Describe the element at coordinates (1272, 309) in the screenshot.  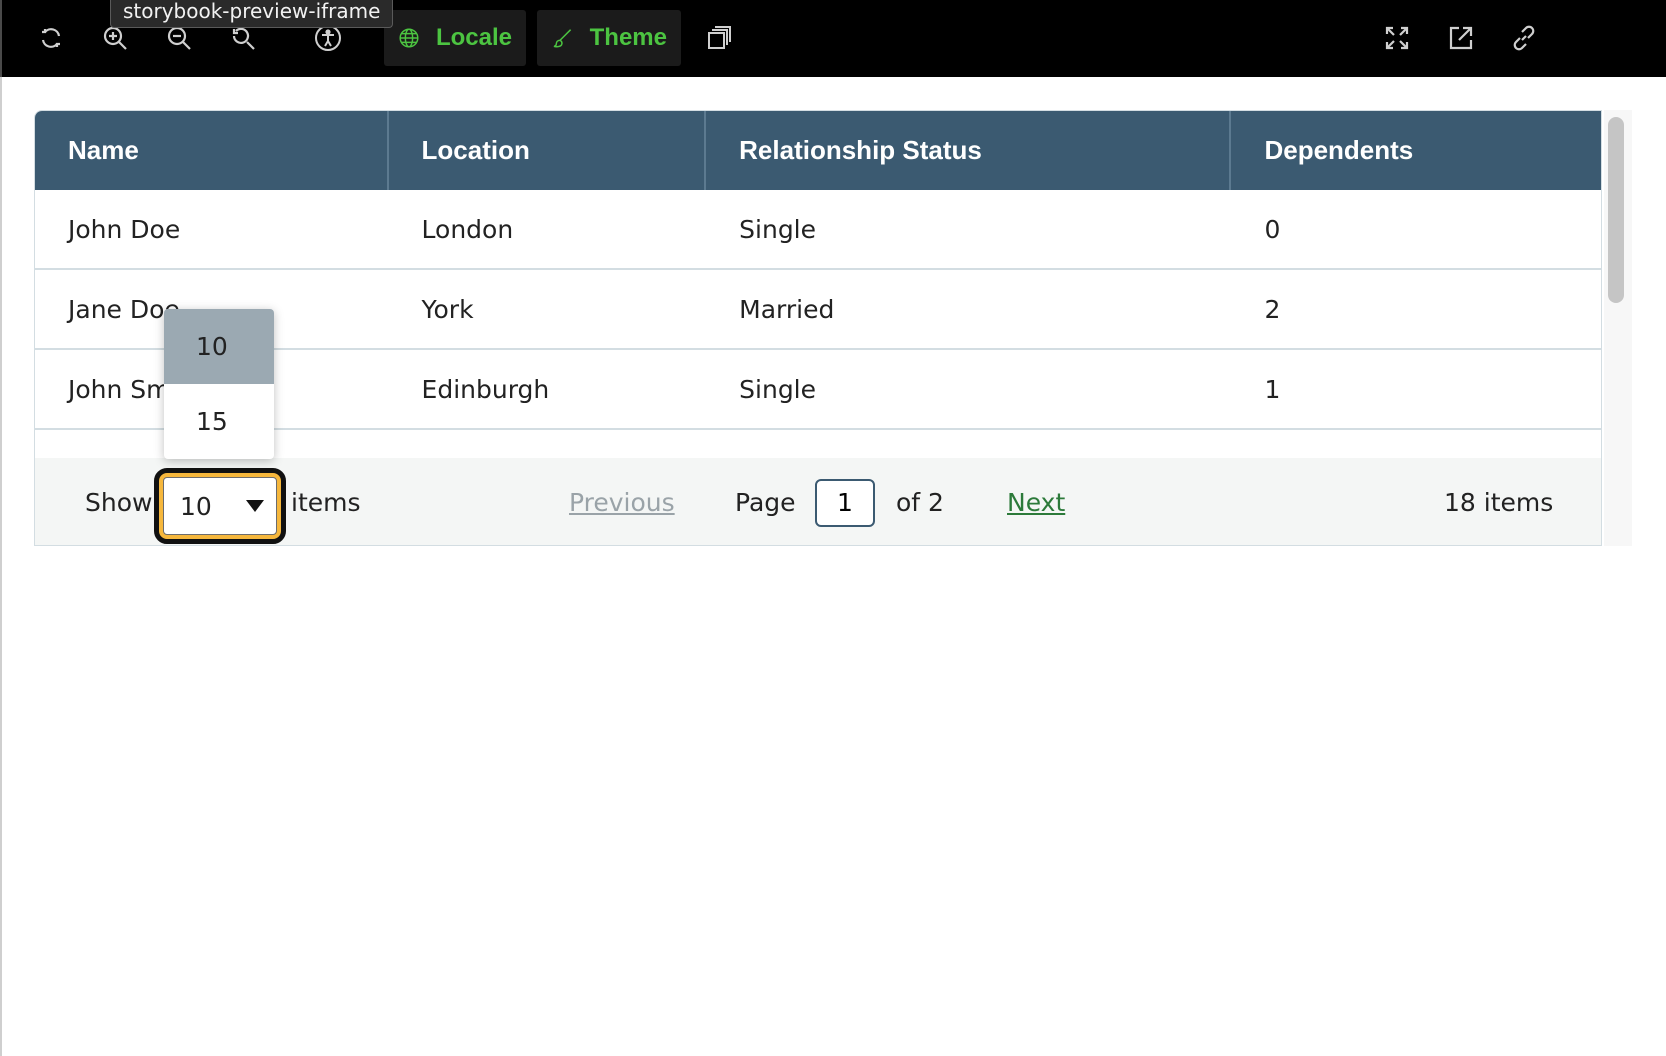
I see `cell-dependents: 2` at that location.